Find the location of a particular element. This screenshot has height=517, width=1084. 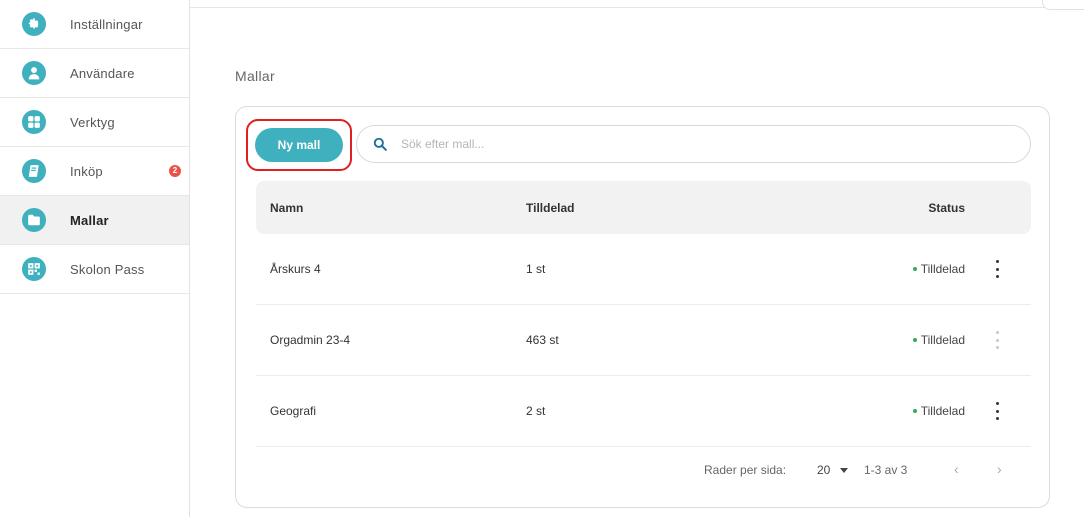

qr-code-icon is located at coordinates (34, 269).